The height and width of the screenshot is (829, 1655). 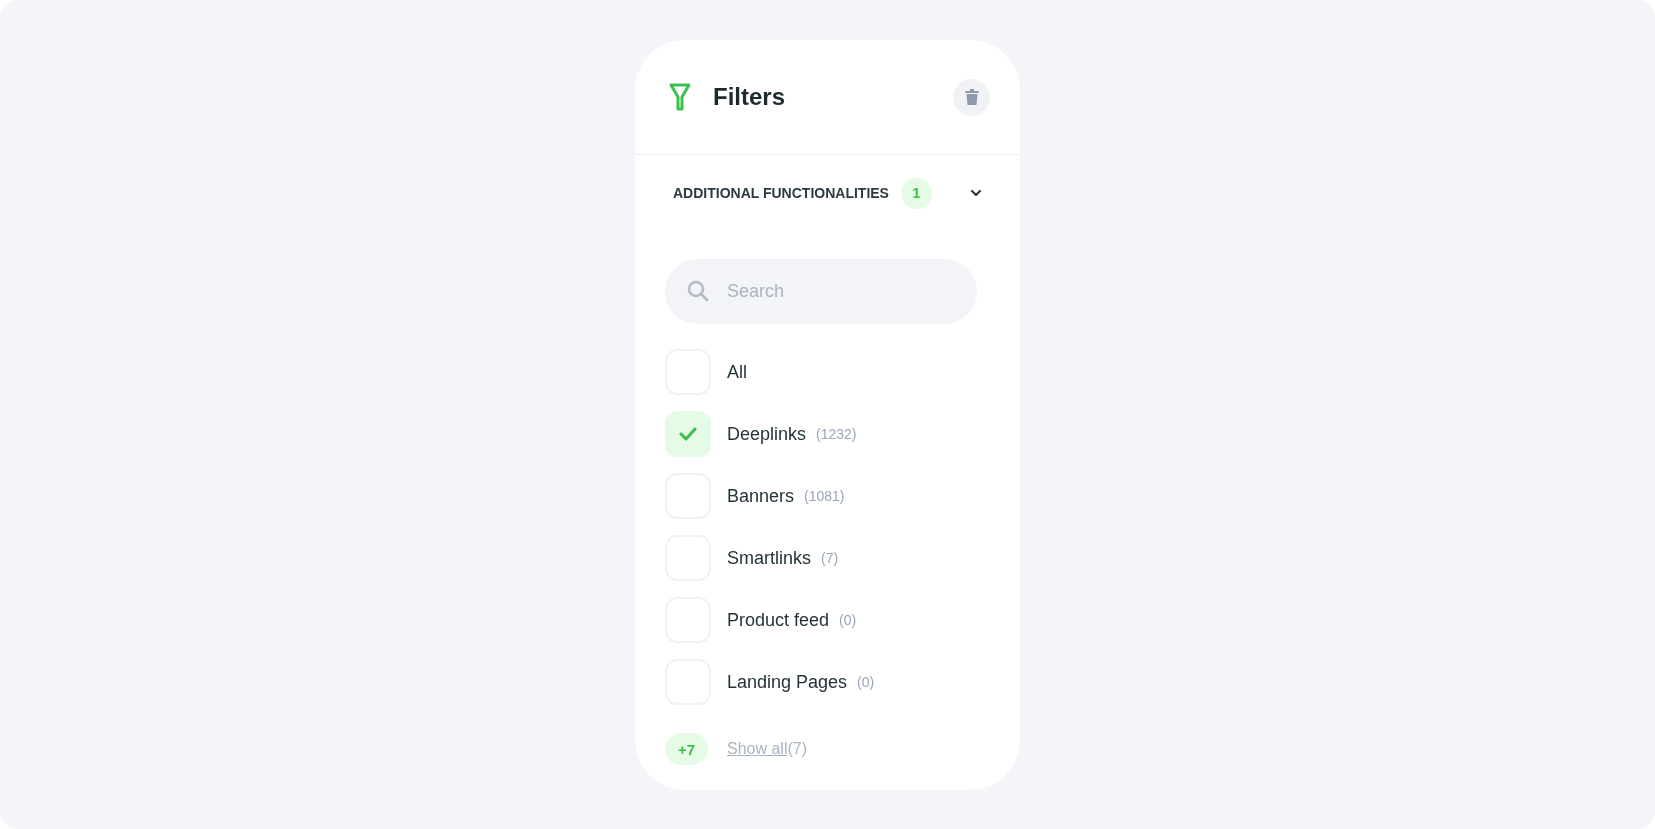 I want to click on option-count: (1081), so click(x=824, y=496).